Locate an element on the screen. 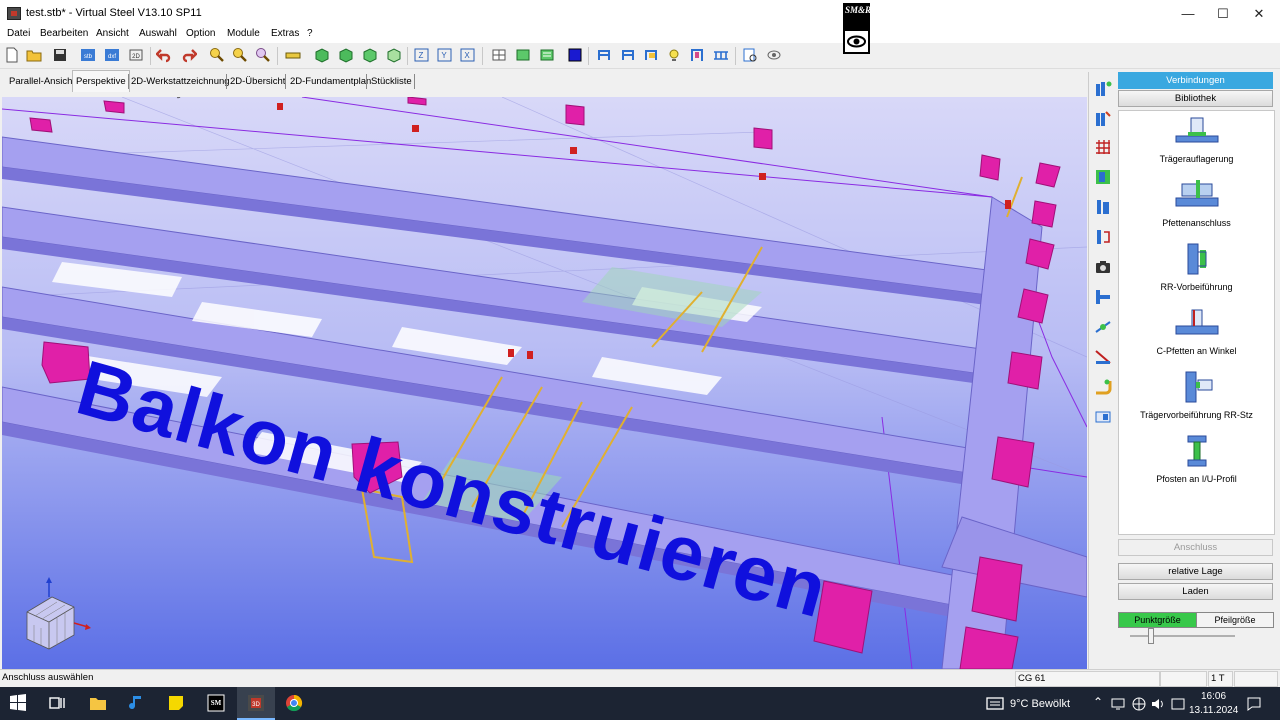  diagonal-icon is located at coordinates (1103, 357).